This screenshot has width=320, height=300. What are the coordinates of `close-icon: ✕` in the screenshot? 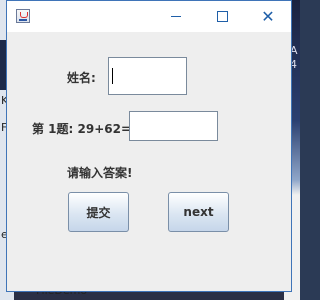 It's located at (268, 16).